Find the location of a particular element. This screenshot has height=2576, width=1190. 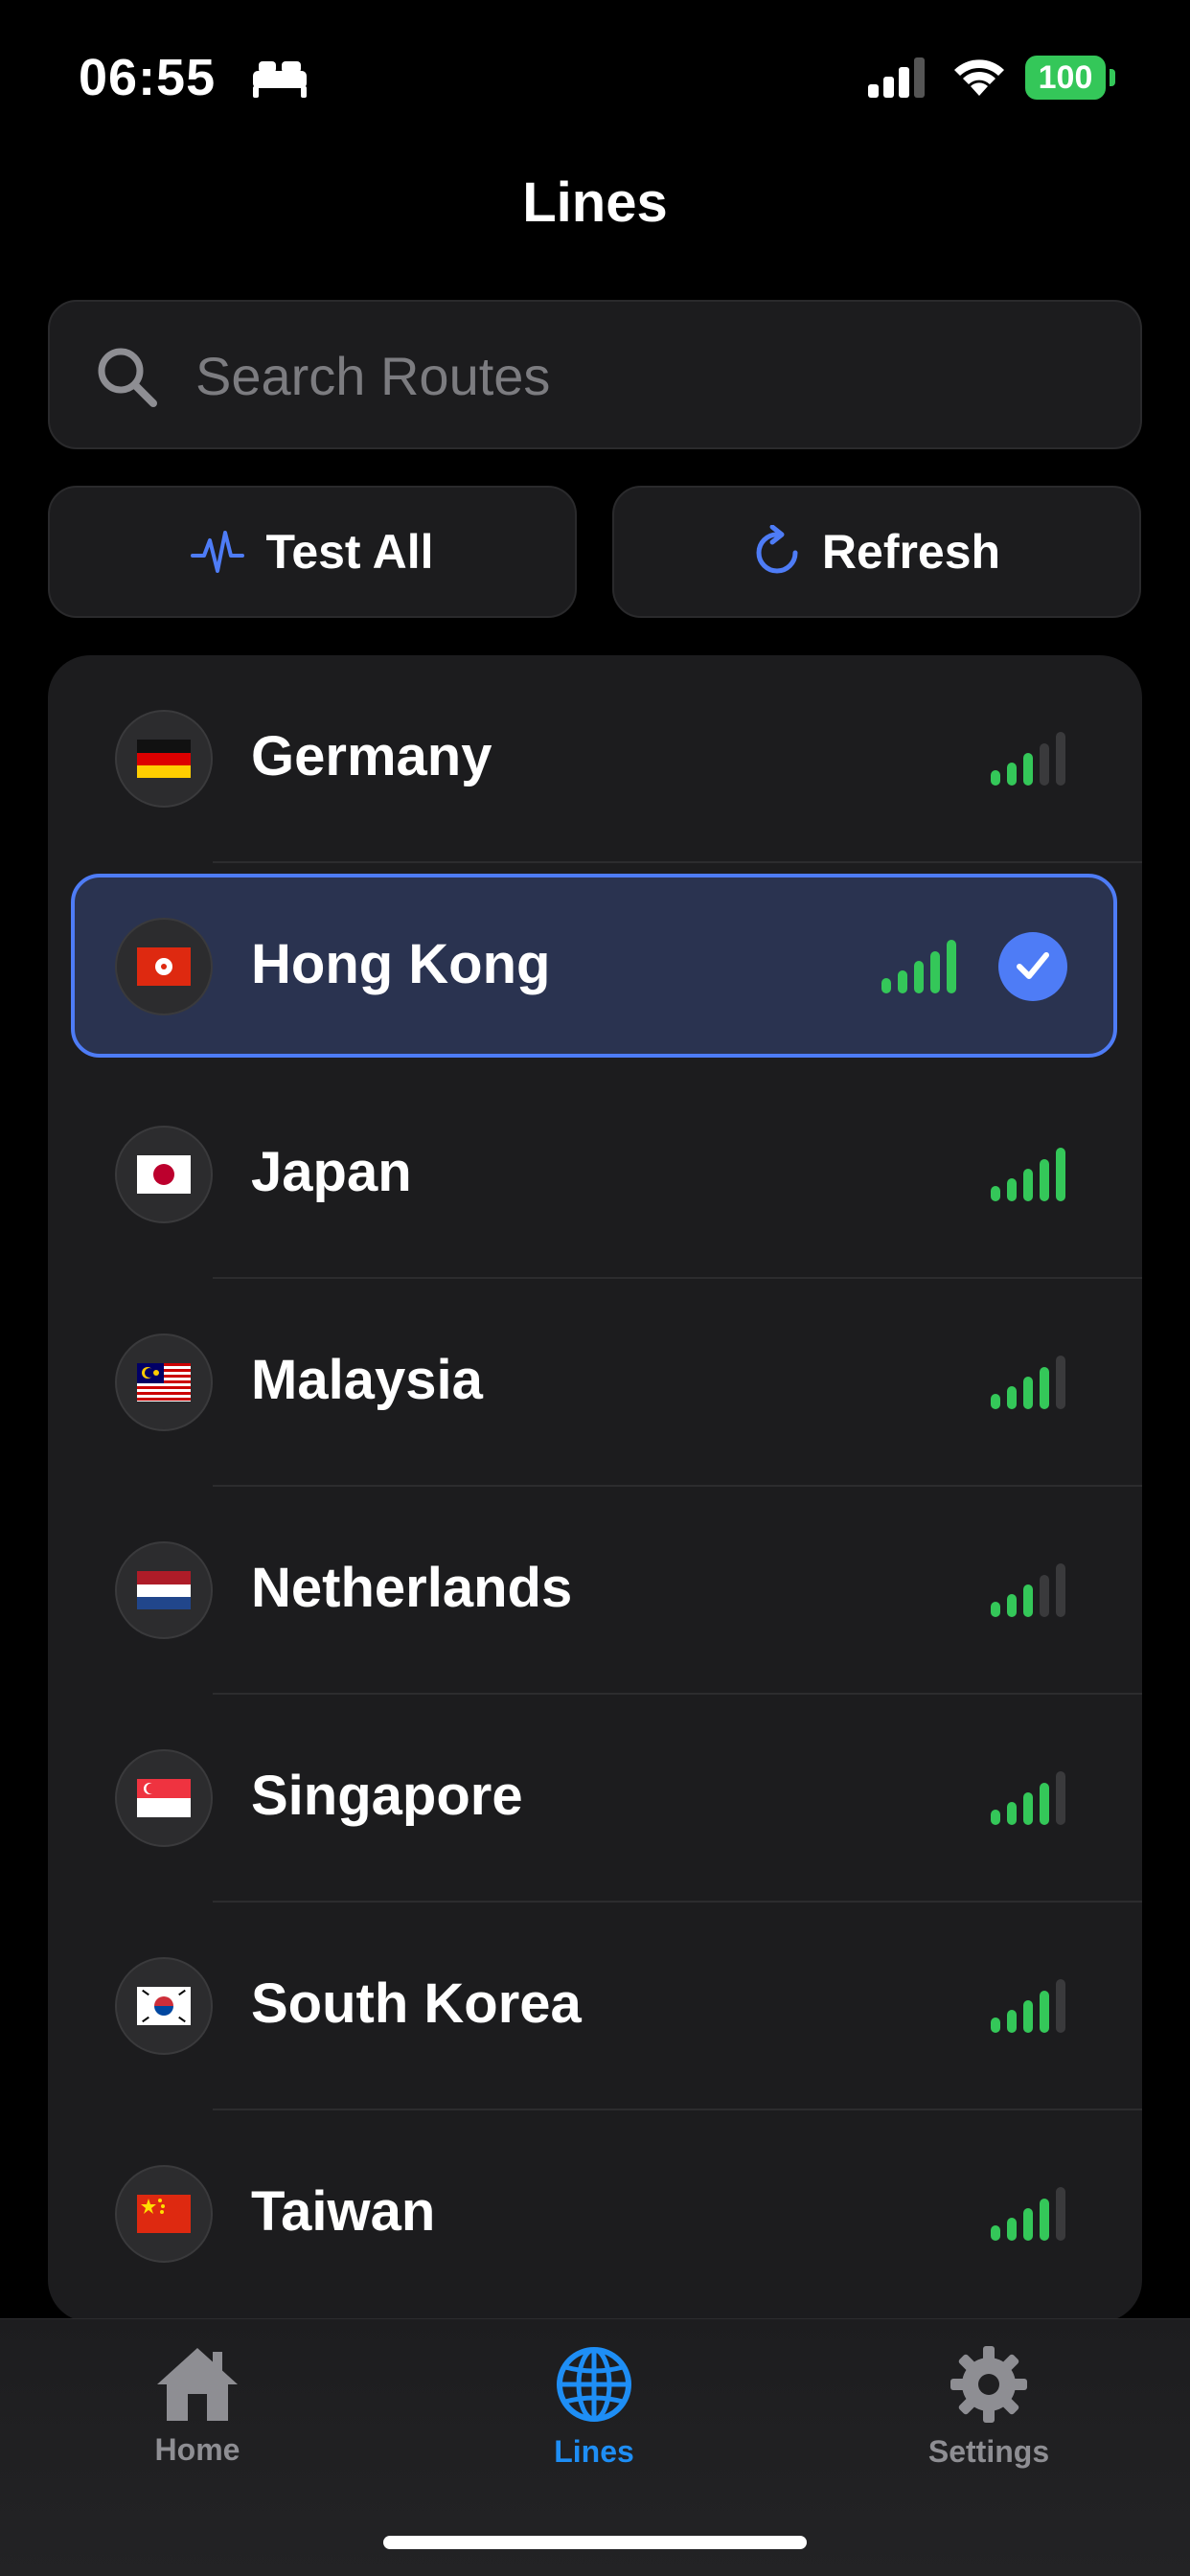

tab-lines: Lines is located at coordinates (594, 2425).